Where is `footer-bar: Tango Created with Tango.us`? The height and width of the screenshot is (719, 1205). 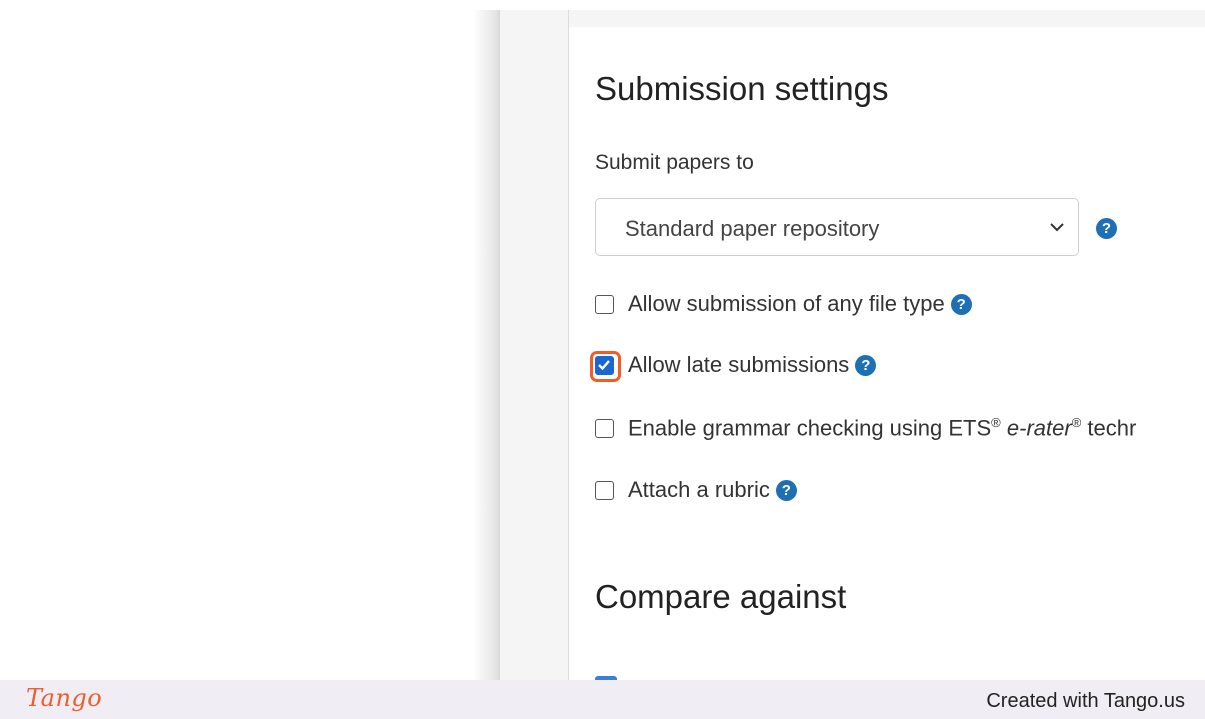
footer-bar: Tango Created with Tango.us is located at coordinates (602, 699).